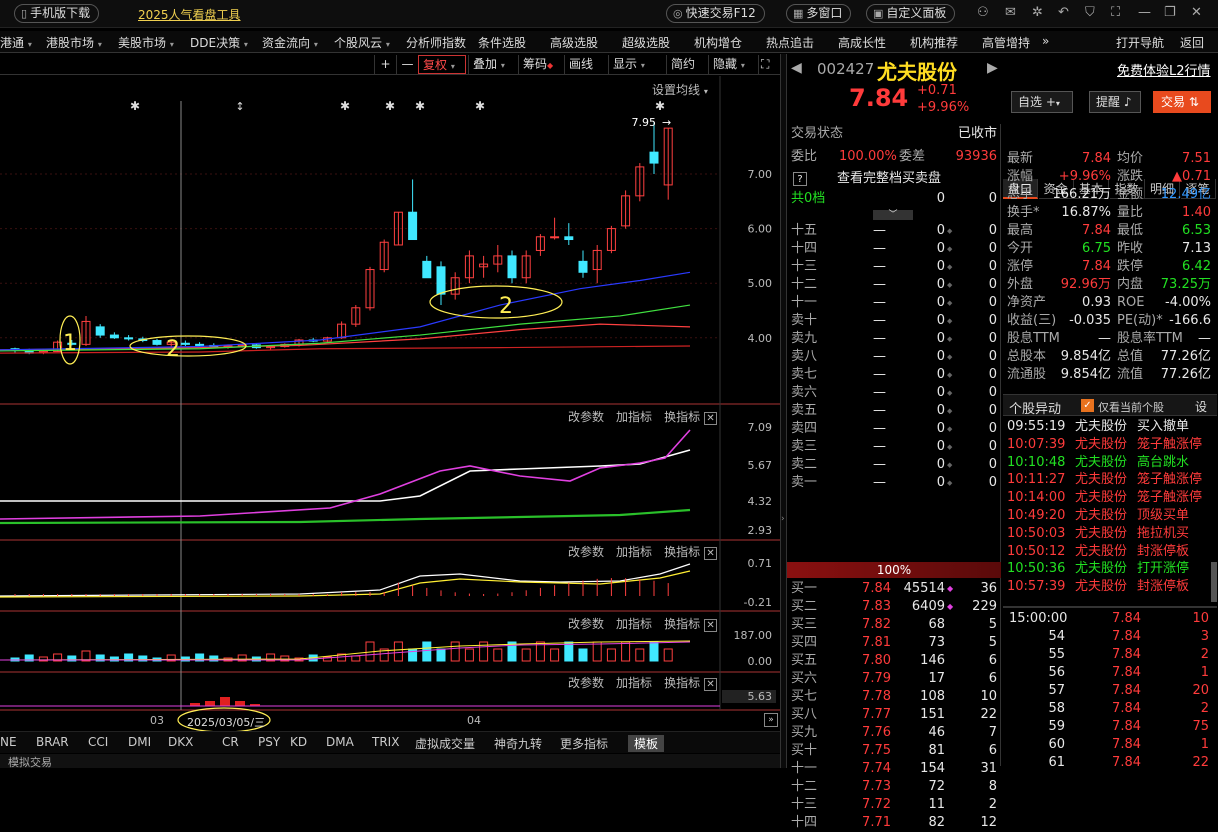 The height and width of the screenshot is (832, 1218). Describe the element at coordinates (1090, 12) in the screenshot. I see `skin-icon: ⛉` at that location.